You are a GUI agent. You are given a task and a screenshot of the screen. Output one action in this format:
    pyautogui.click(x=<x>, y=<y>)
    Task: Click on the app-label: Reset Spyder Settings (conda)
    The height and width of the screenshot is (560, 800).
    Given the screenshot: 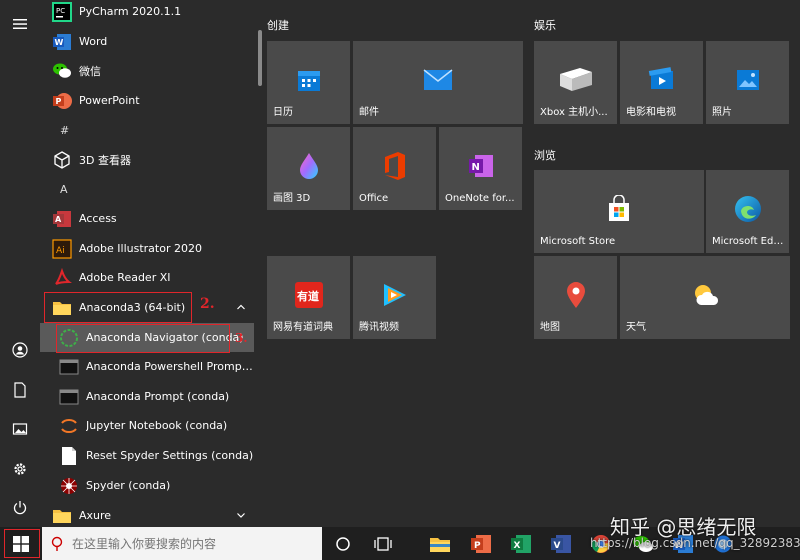 What is the action you would take?
    pyautogui.click(x=170, y=455)
    